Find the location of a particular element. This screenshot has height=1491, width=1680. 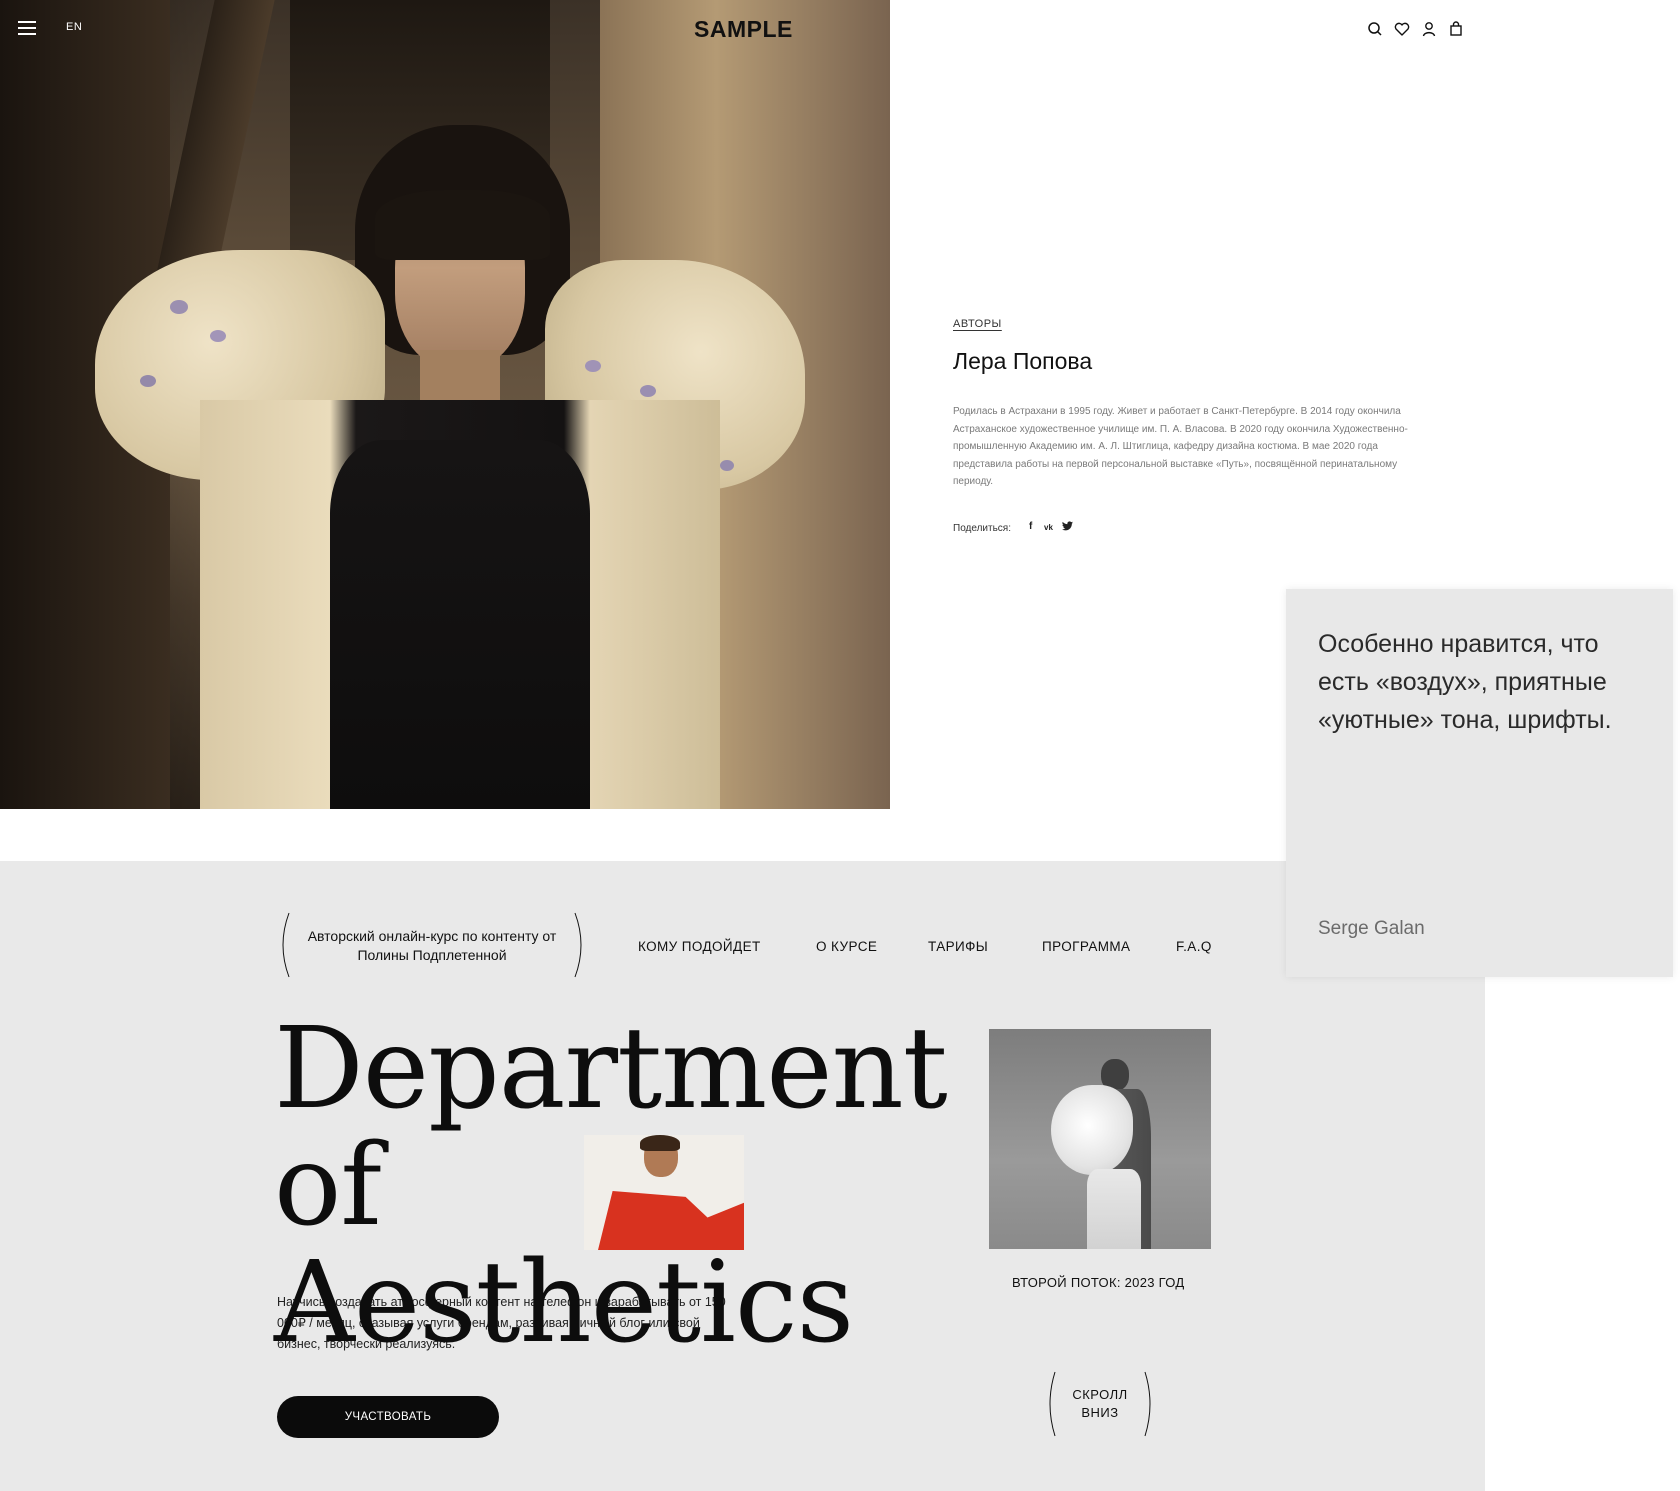

nav-faq: F.A.Q is located at coordinates (1194, 946).